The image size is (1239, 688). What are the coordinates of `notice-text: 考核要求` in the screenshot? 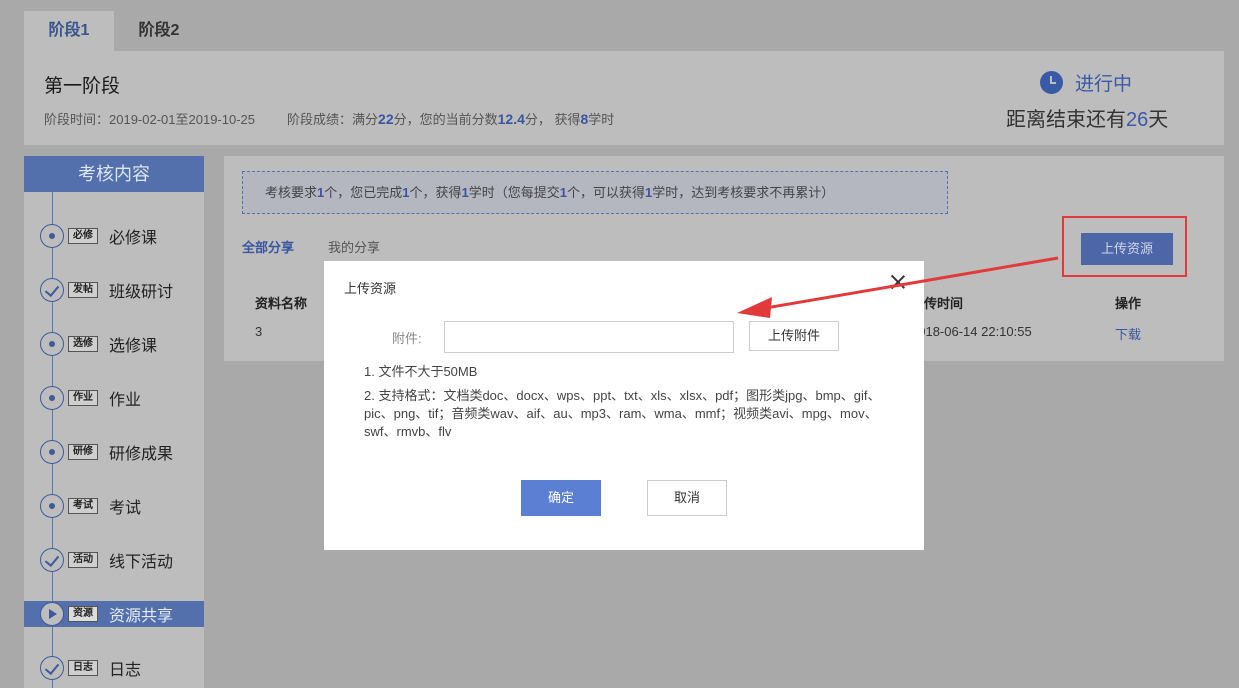 It's located at (291, 192).